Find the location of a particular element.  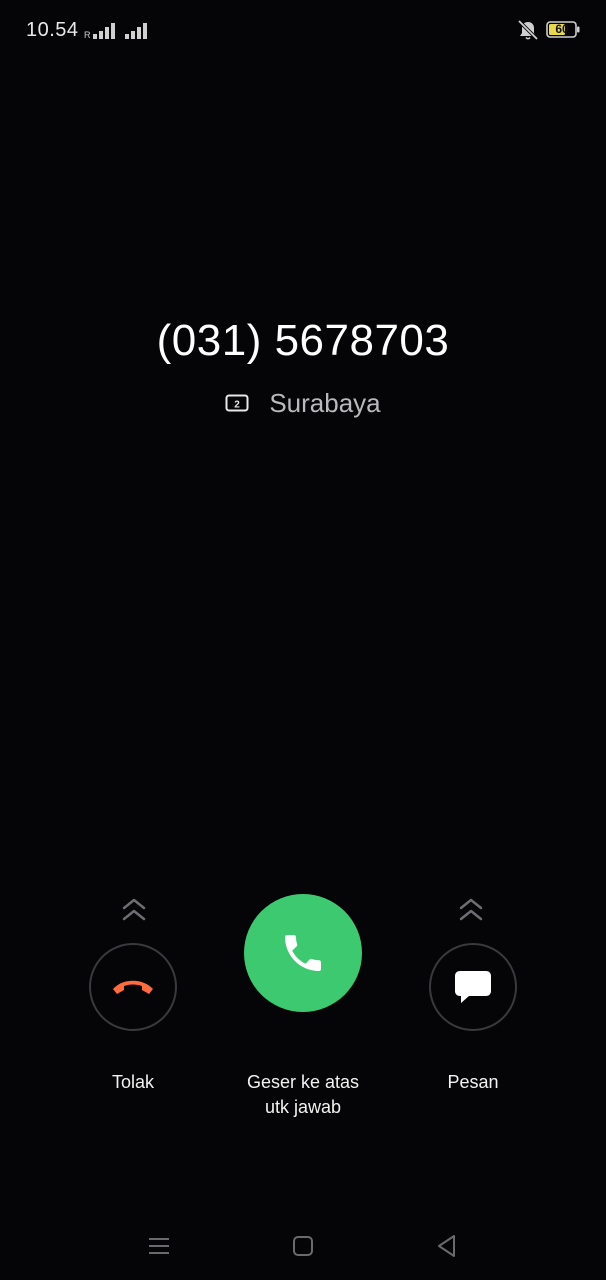

caller-details: 2 Surabaya is located at coordinates (303, 403).